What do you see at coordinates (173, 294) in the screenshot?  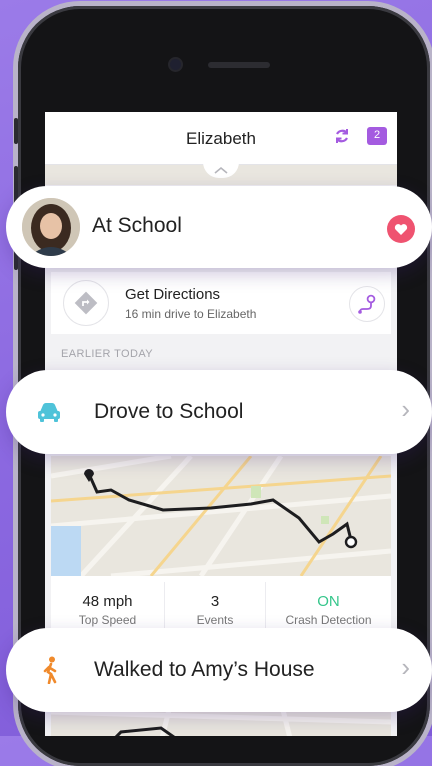 I see `directions-title: Get Directions` at bounding box center [173, 294].